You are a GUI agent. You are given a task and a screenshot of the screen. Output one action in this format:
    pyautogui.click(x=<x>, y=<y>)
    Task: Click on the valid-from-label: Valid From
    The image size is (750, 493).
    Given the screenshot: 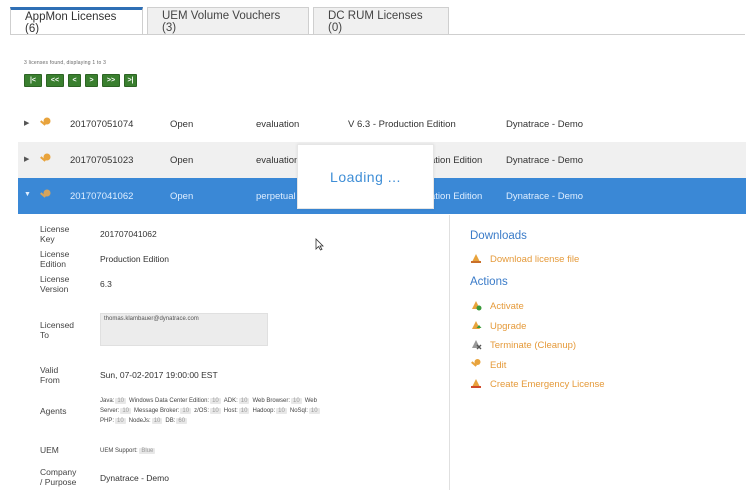 What is the action you would take?
    pyautogui.click(x=50, y=375)
    